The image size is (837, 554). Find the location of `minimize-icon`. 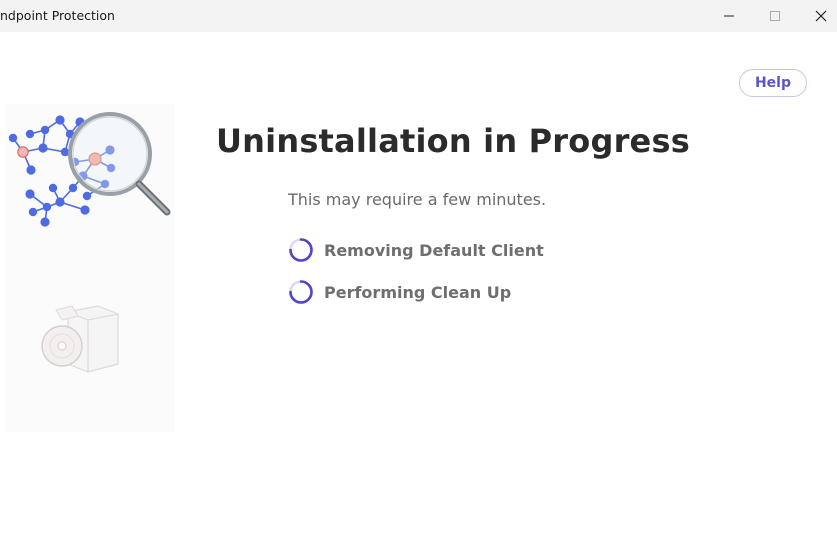

minimize-icon is located at coordinates (729, 16).